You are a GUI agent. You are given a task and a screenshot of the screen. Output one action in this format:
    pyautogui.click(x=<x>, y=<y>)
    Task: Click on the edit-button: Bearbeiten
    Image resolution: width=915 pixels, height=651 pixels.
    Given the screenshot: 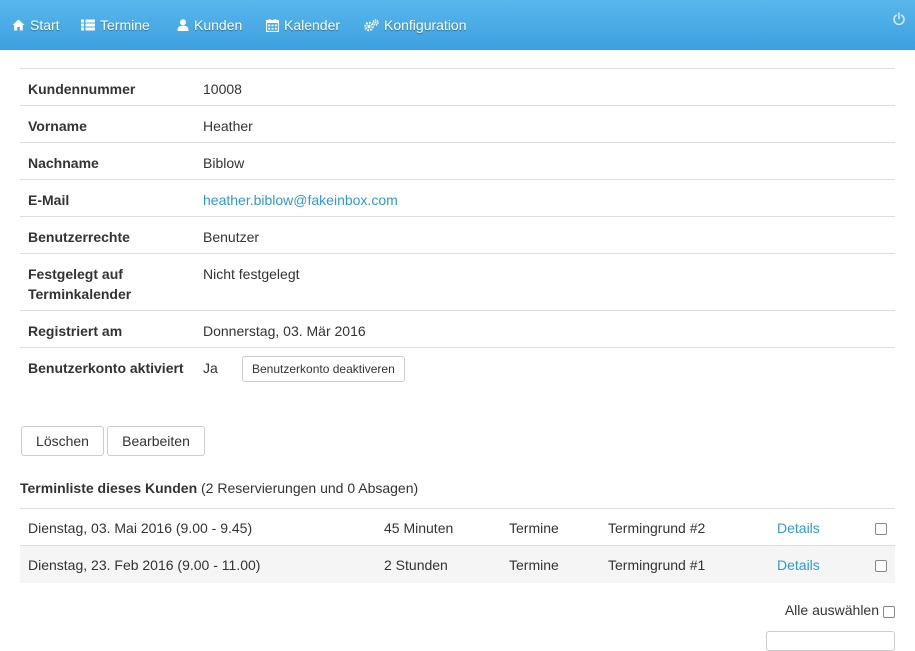 What is the action you would take?
    pyautogui.click(x=156, y=441)
    